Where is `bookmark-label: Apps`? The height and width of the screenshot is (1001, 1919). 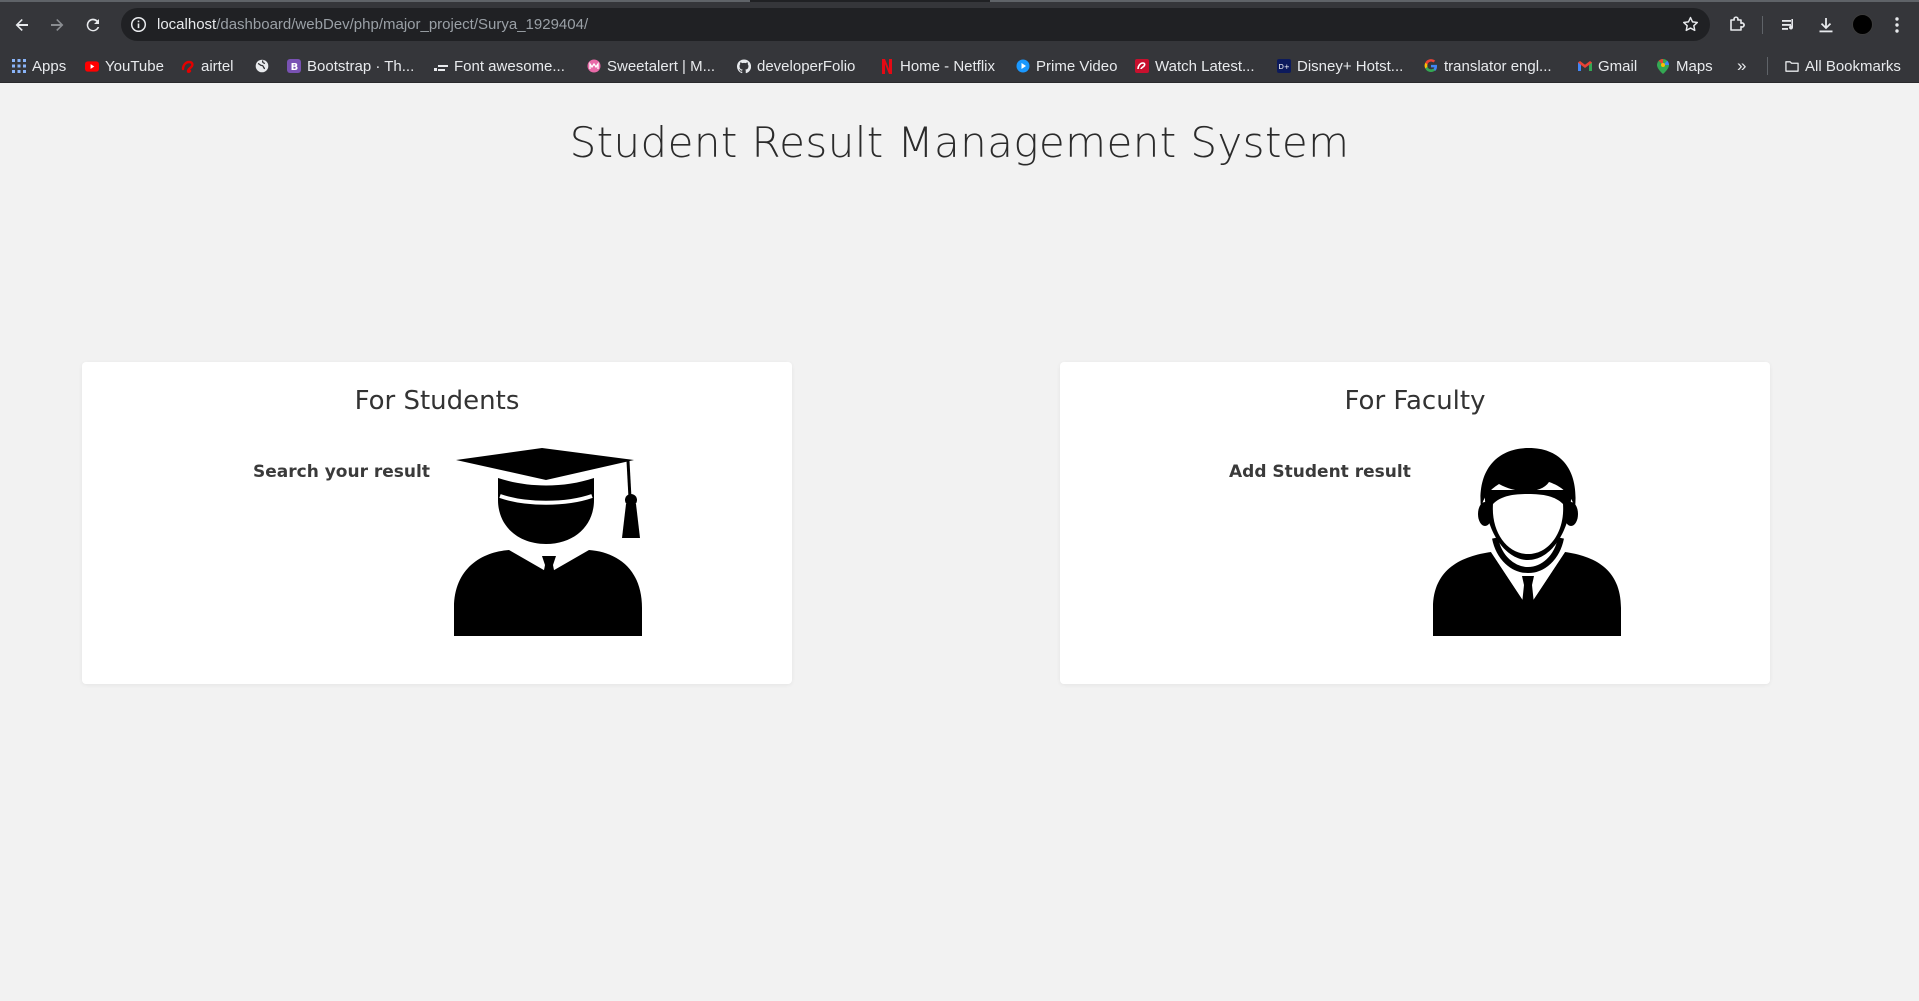
bookmark-label: Apps is located at coordinates (49, 66).